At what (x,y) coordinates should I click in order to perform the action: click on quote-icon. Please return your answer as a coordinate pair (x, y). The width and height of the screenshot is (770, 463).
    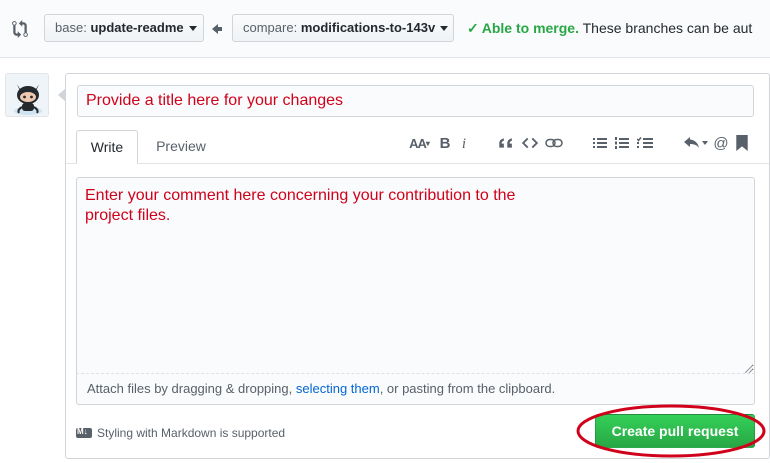
    Looking at the image, I should click on (505, 143).